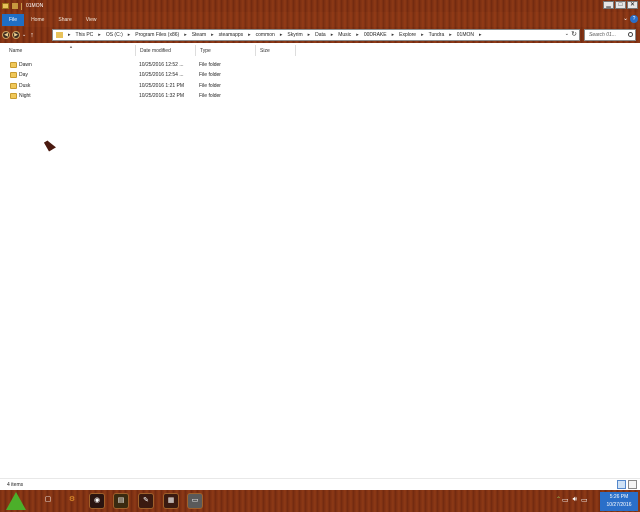  I want to click on notification-icon: ▭, so click(584, 500).